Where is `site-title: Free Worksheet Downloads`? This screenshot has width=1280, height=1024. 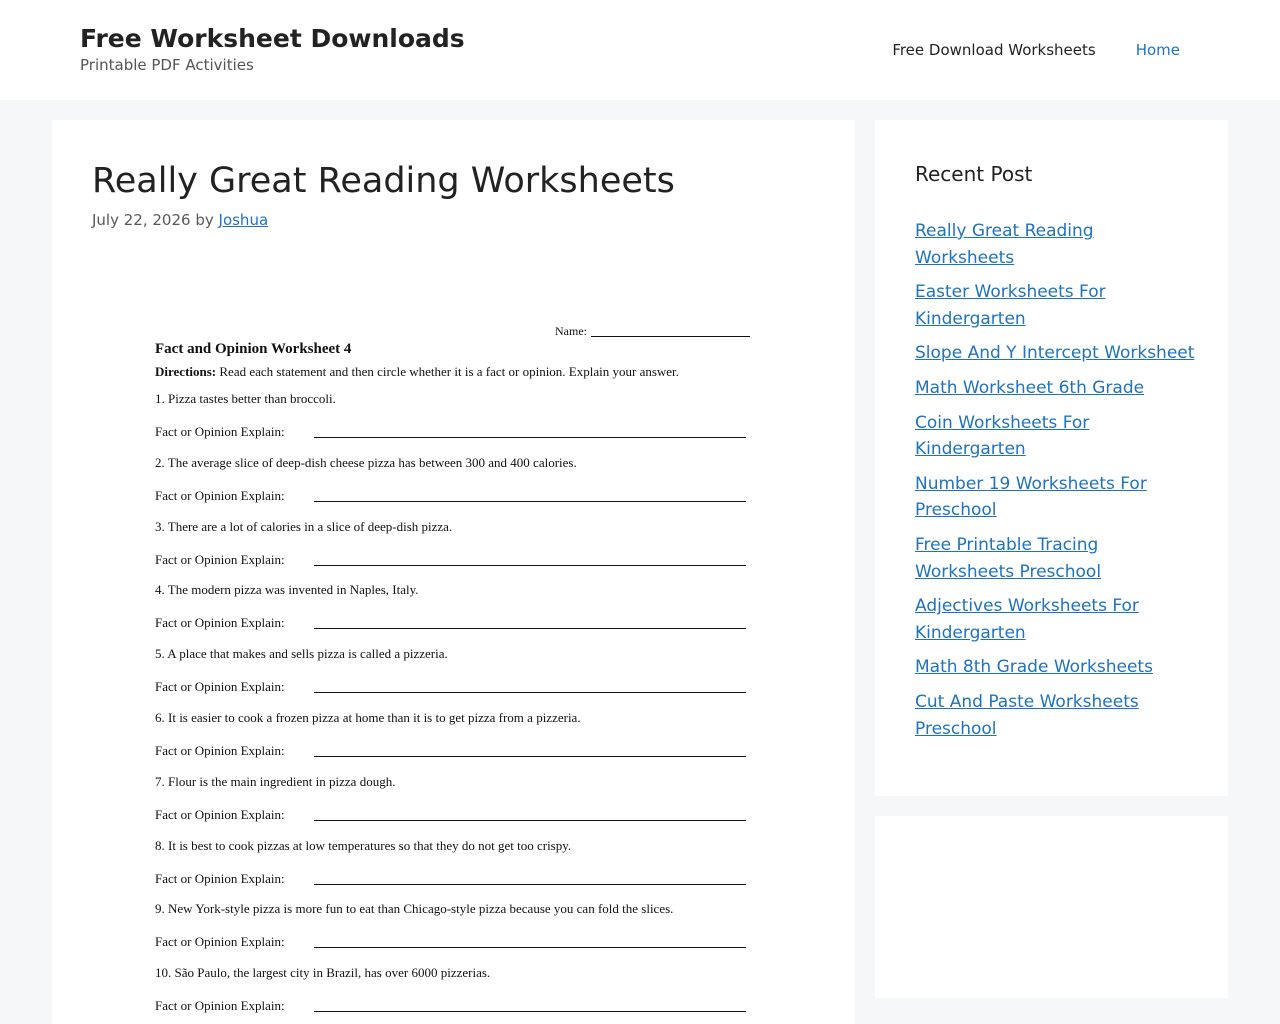
site-title: Free Worksheet Downloads is located at coordinates (272, 39).